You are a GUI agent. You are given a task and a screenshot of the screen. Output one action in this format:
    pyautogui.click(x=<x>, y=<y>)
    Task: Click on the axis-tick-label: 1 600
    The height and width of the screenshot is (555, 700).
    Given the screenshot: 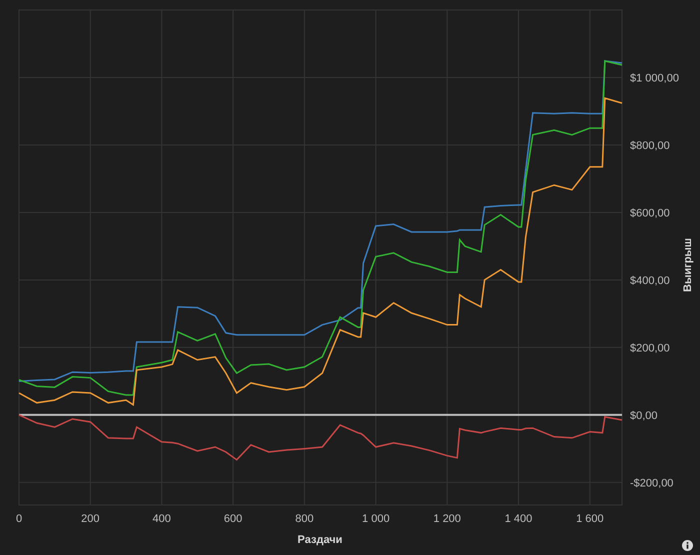 What is the action you would take?
    pyautogui.click(x=590, y=519)
    